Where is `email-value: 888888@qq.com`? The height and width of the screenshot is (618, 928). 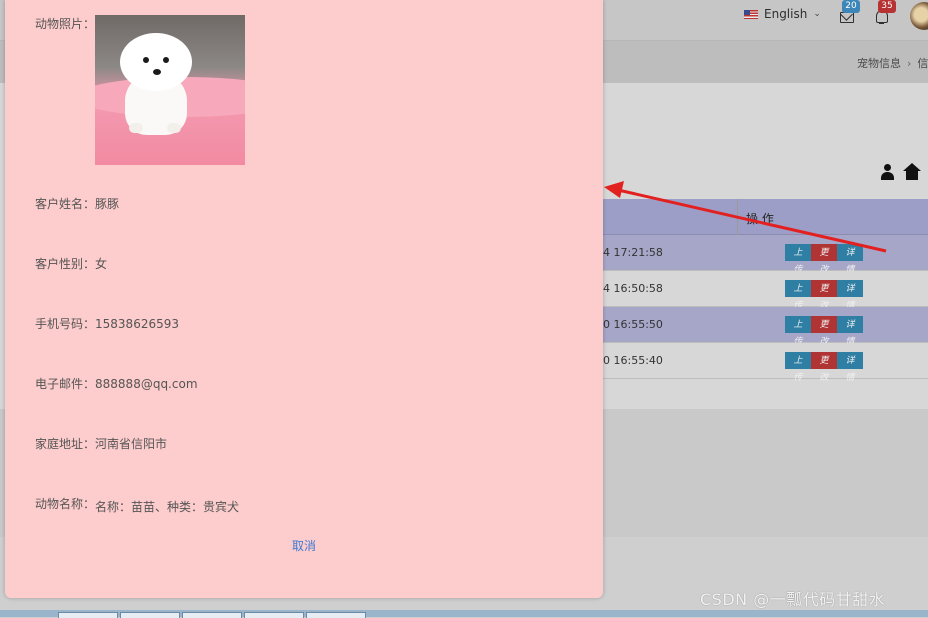
email-value: 888888@qq.com is located at coordinates (146, 384).